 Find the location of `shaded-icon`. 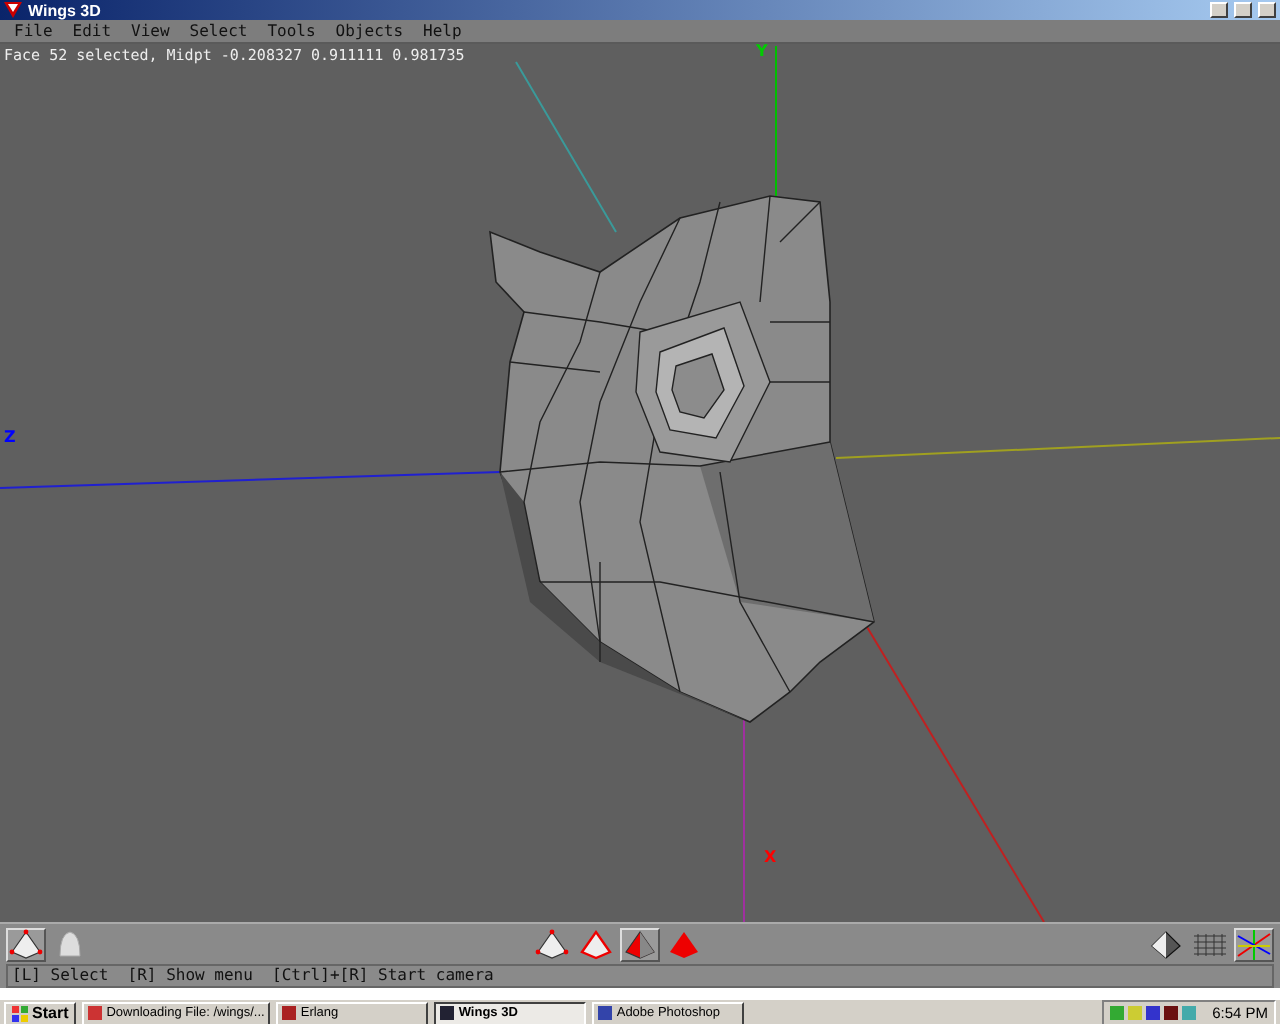

shaded-icon is located at coordinates (1166, 944).